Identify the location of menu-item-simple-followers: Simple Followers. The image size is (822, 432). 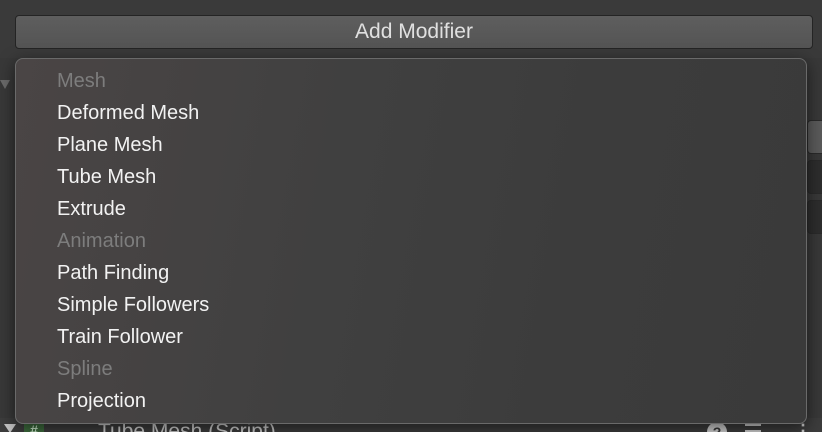
(411, 305).